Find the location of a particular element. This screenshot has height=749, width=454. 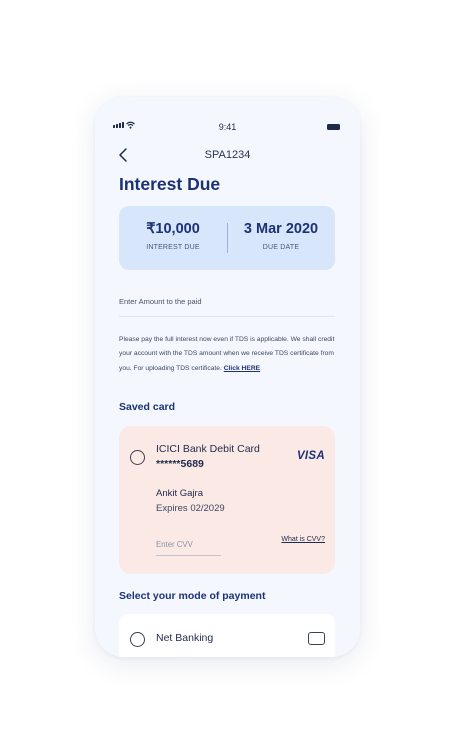

nav-bar: SPA1234 is located at coordinates (227, 156).